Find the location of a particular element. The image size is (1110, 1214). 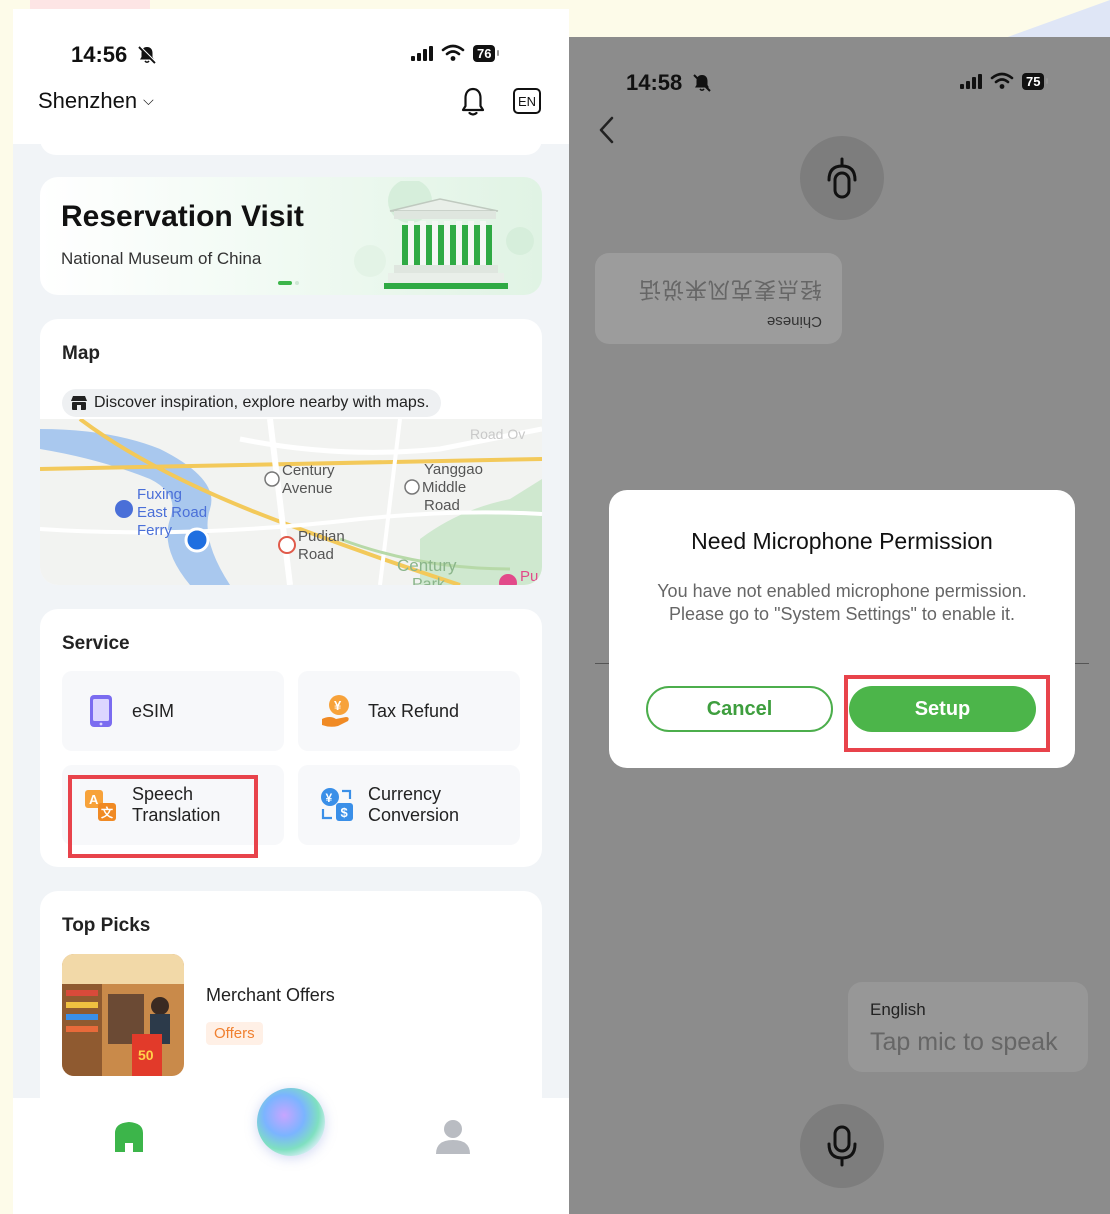

map-label: Yanggao is located at coordinates (453, 469).